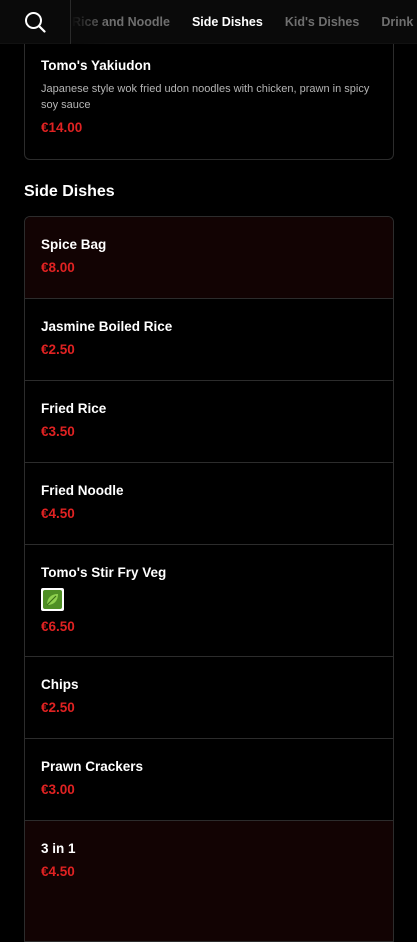 The width and height of the screenshot is (417, 942). I want to click on leaf-icon, so click(52, 599).